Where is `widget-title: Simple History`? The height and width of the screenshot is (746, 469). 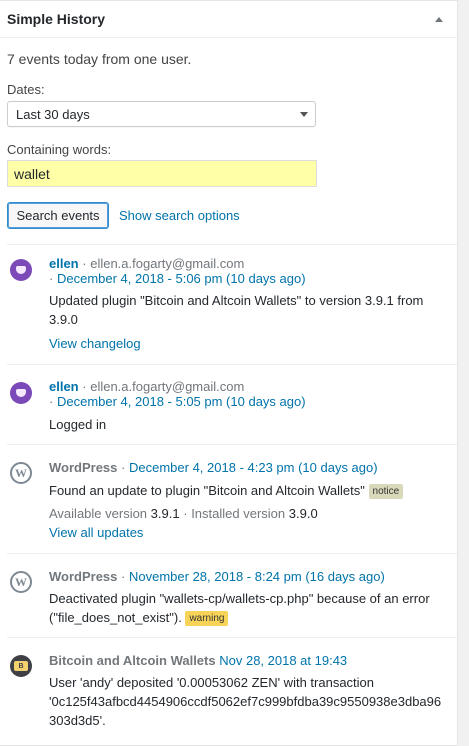
widget-title: Simple History is located at coordinates (56, 19).